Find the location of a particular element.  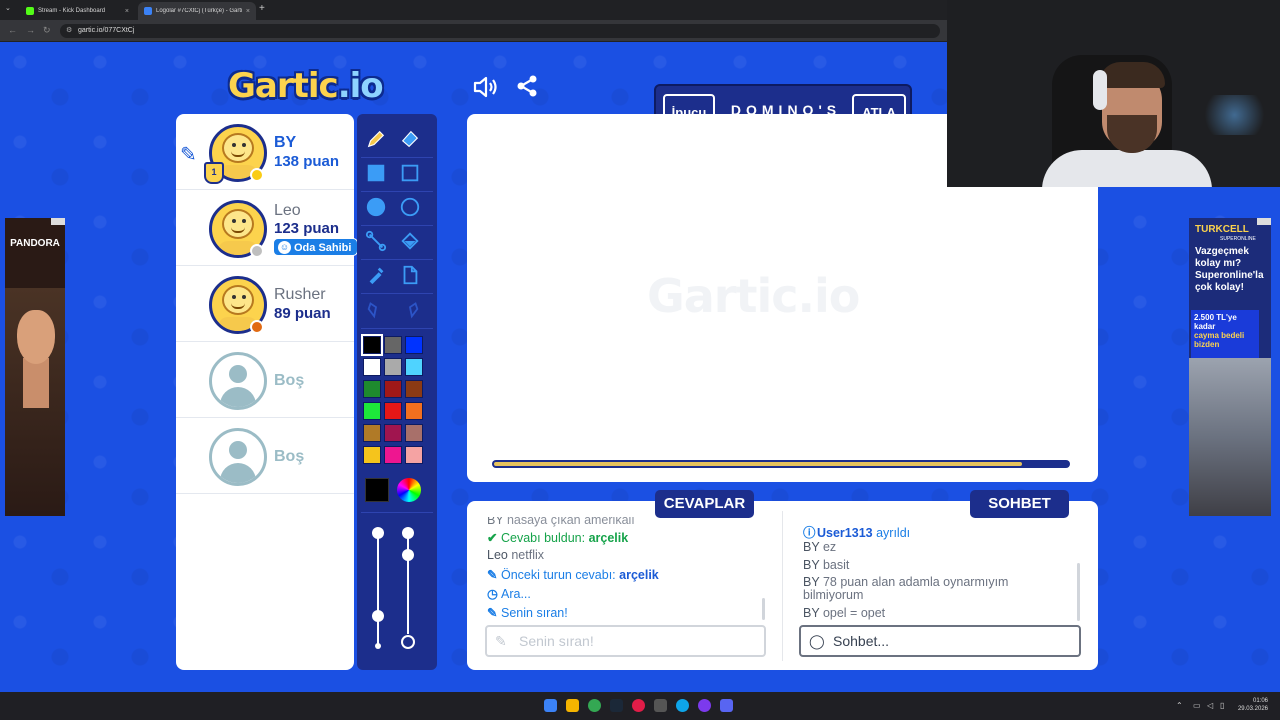

sound-button is located at coordinates (486, 87).